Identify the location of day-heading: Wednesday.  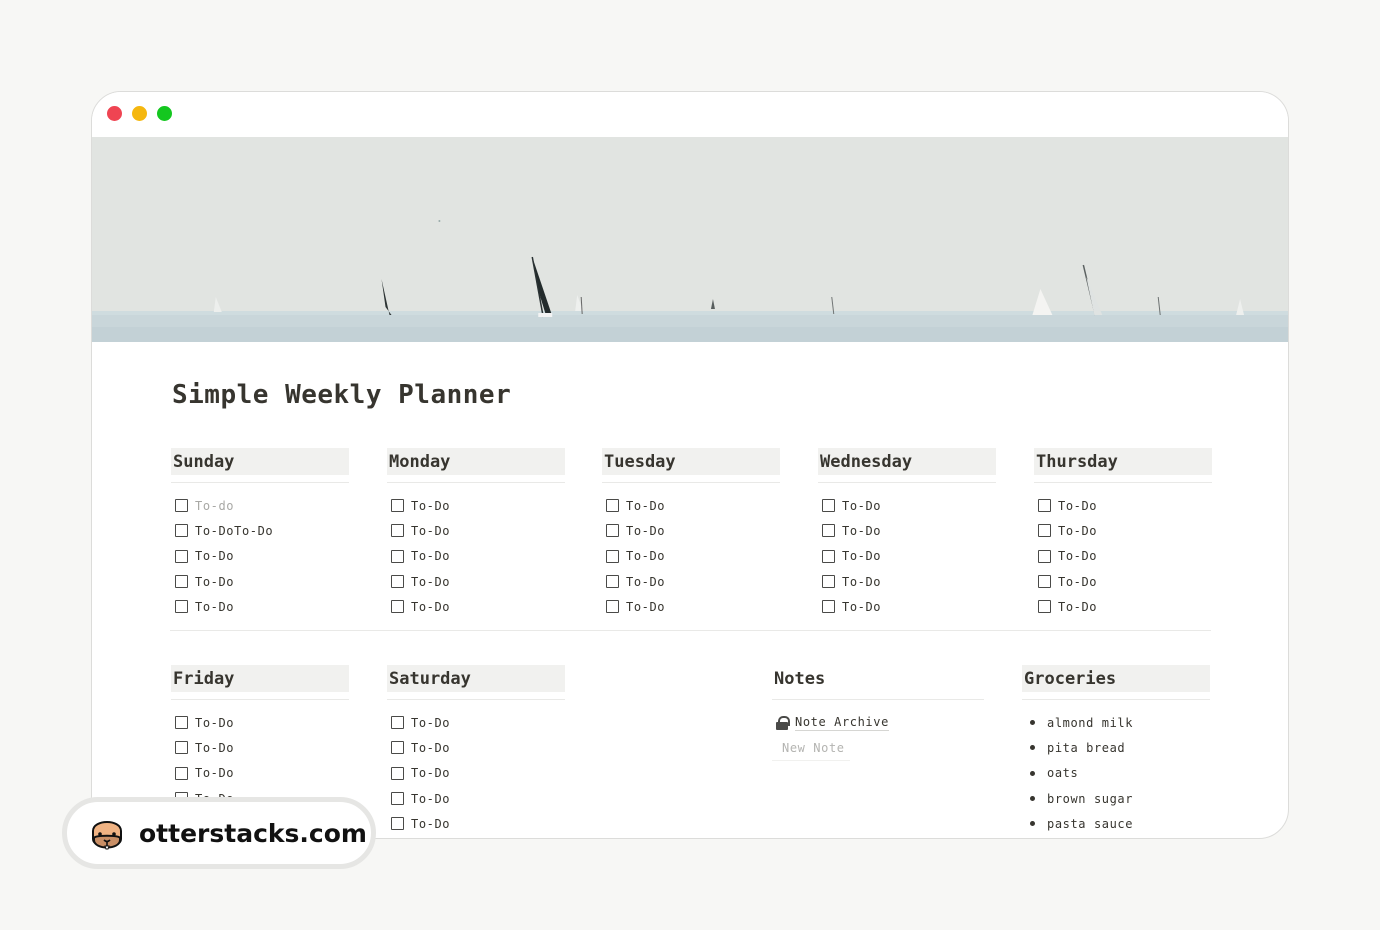
(907, 462).